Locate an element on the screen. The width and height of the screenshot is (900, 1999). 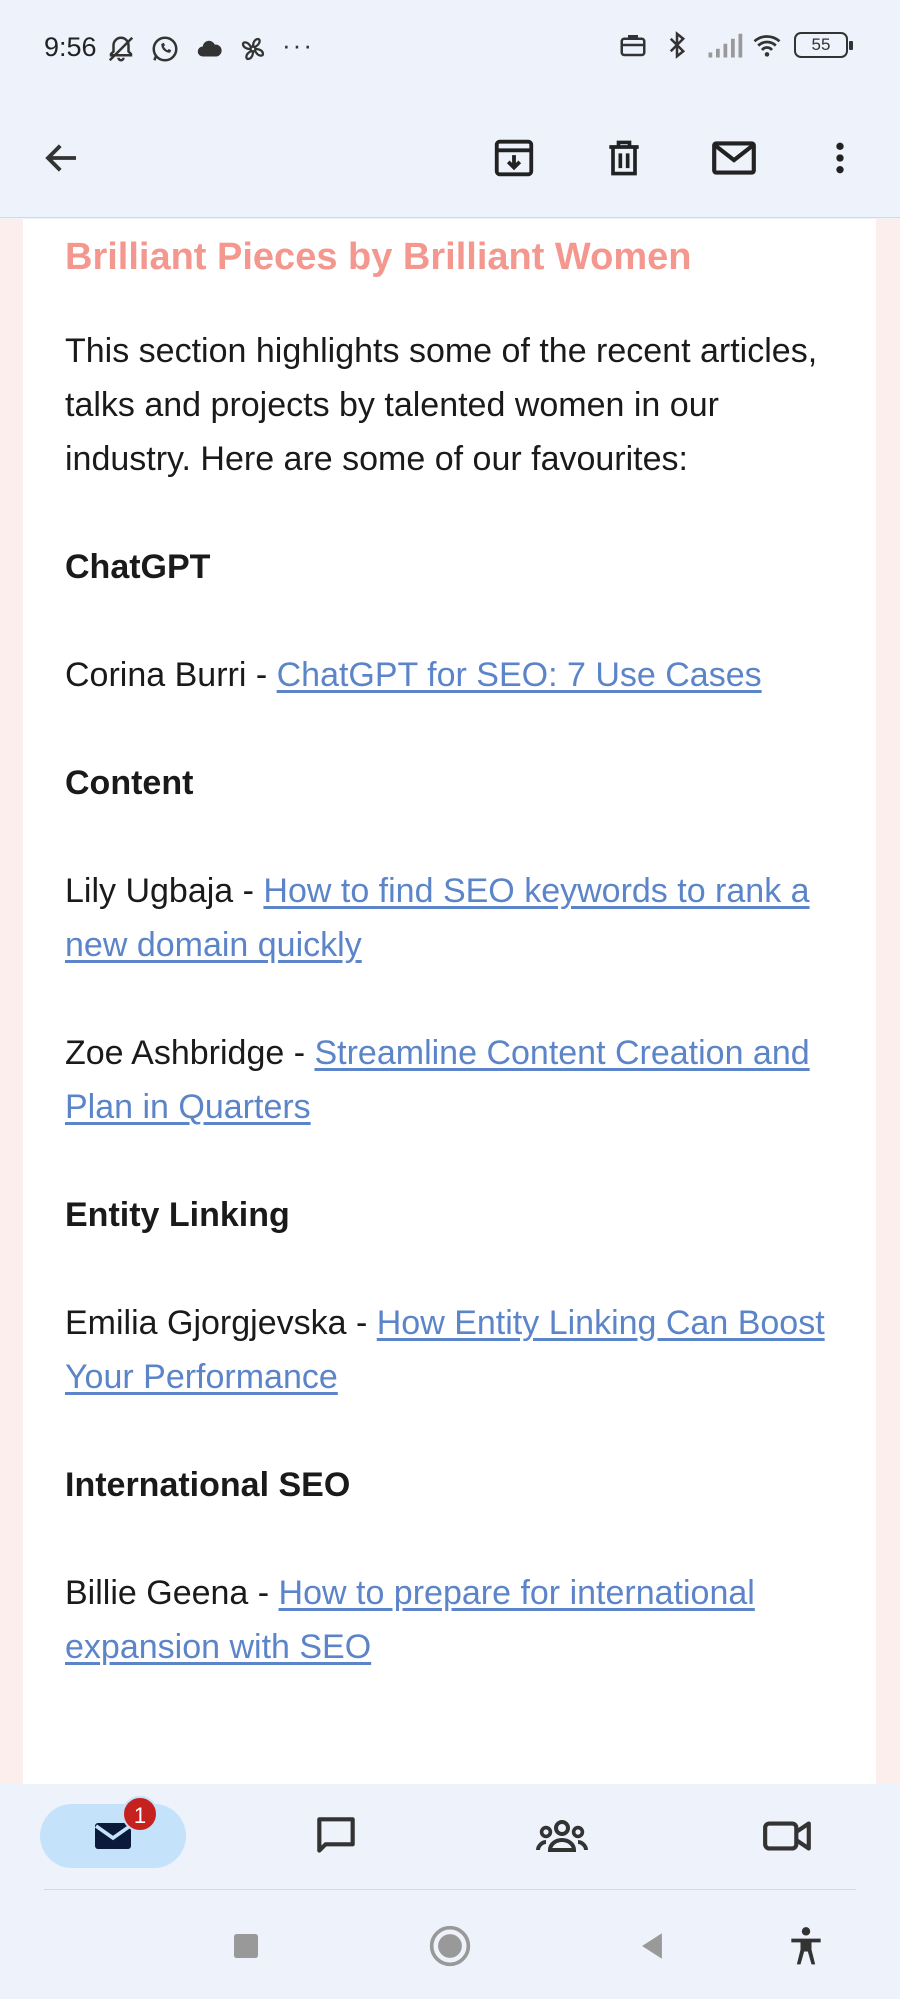
square-icon is located at coordinates (246, 1946).